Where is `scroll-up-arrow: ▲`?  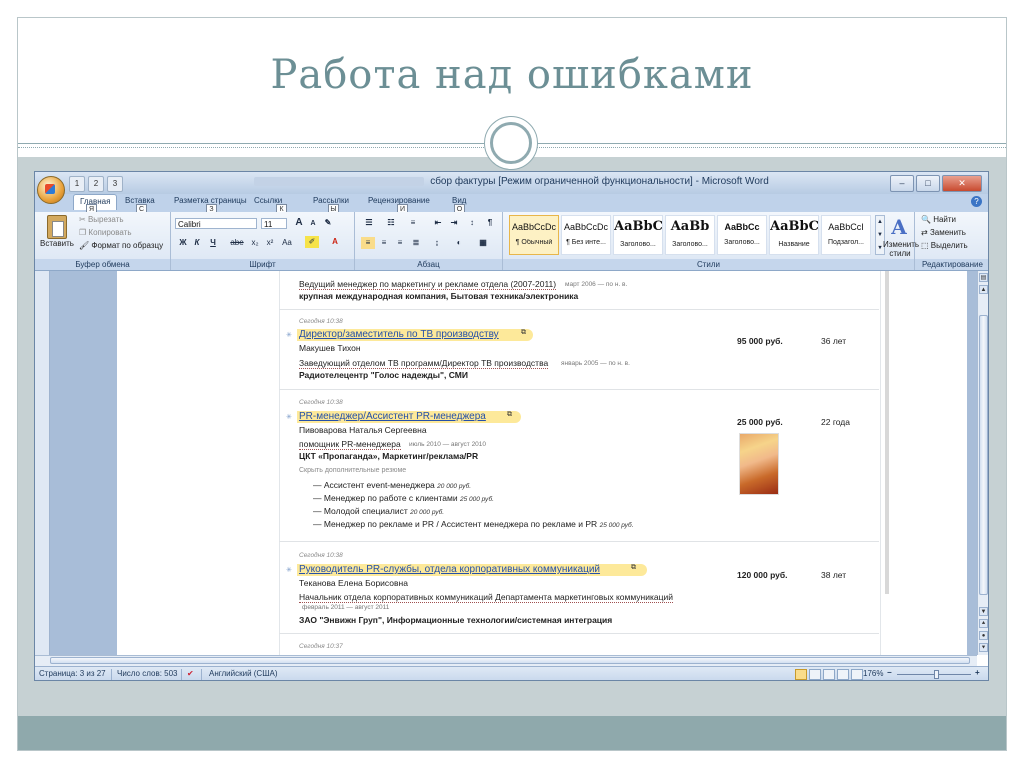 scroll-up-arrow: ▲ is located at coordinates (983, 289).